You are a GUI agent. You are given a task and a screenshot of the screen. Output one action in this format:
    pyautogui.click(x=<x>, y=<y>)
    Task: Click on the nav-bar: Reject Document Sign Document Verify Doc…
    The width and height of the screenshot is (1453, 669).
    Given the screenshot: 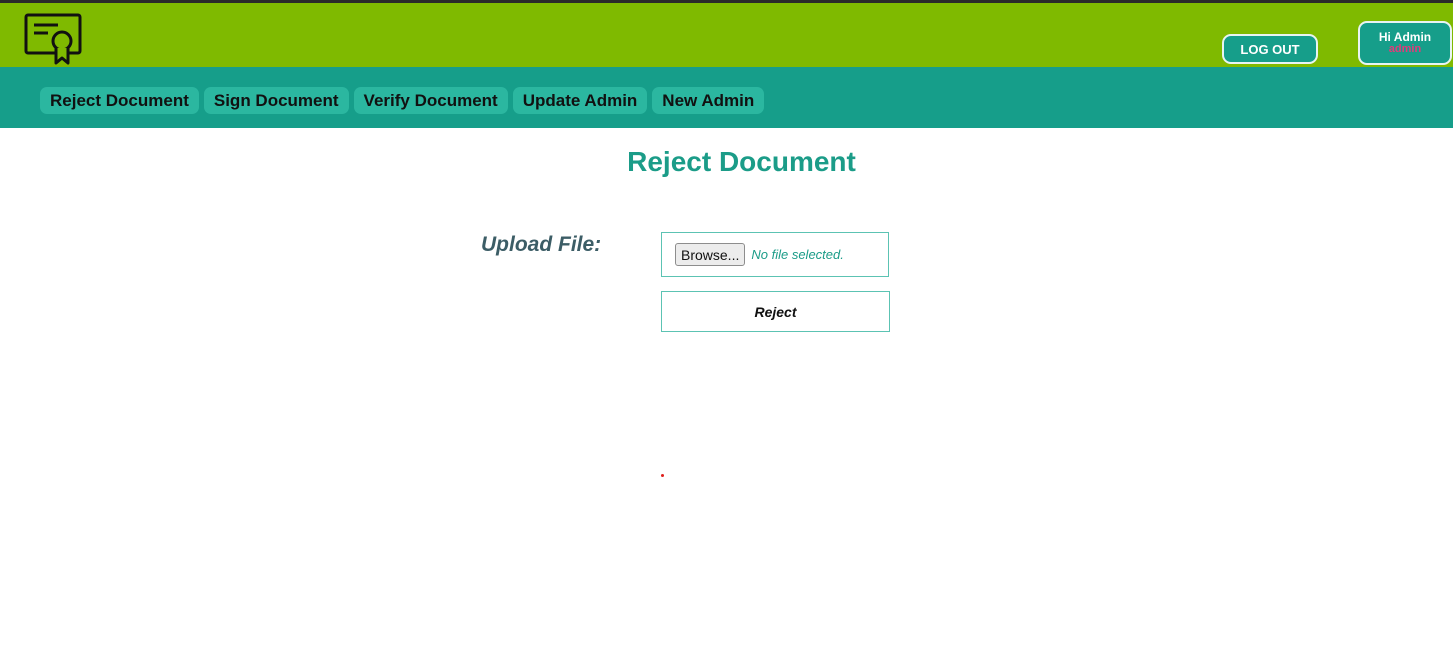 What is the action you would take?
    pyautogui.click(x=726, y=97)
    